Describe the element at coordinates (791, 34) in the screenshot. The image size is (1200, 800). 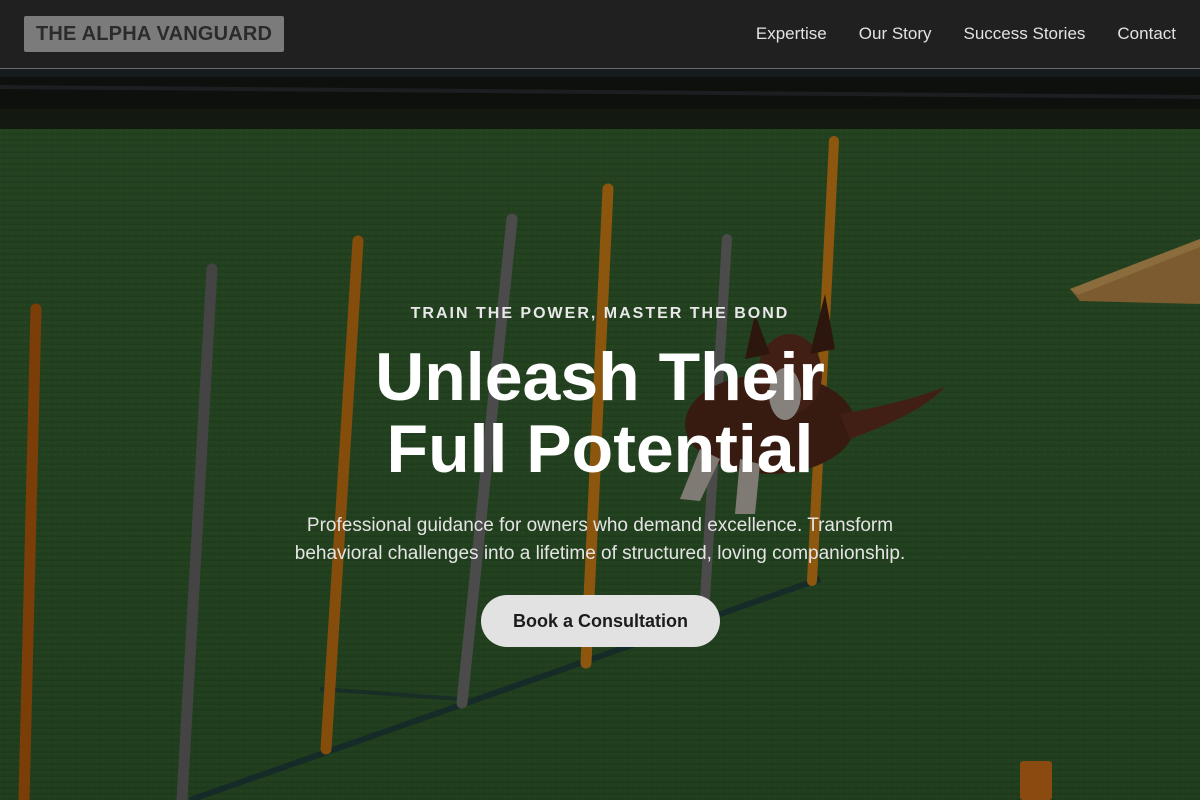
I see `nav-link-expertise: Expertise` at that location.